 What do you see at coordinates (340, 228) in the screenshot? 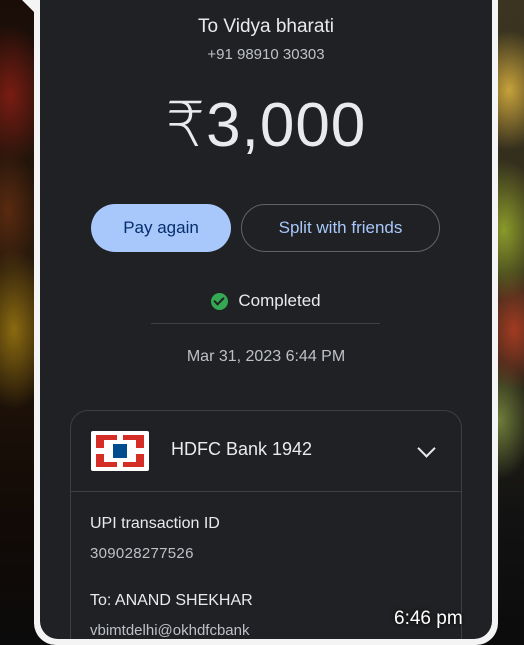
I see `split-with-friends-button: Split with friends` at bounding box center [340, 228].